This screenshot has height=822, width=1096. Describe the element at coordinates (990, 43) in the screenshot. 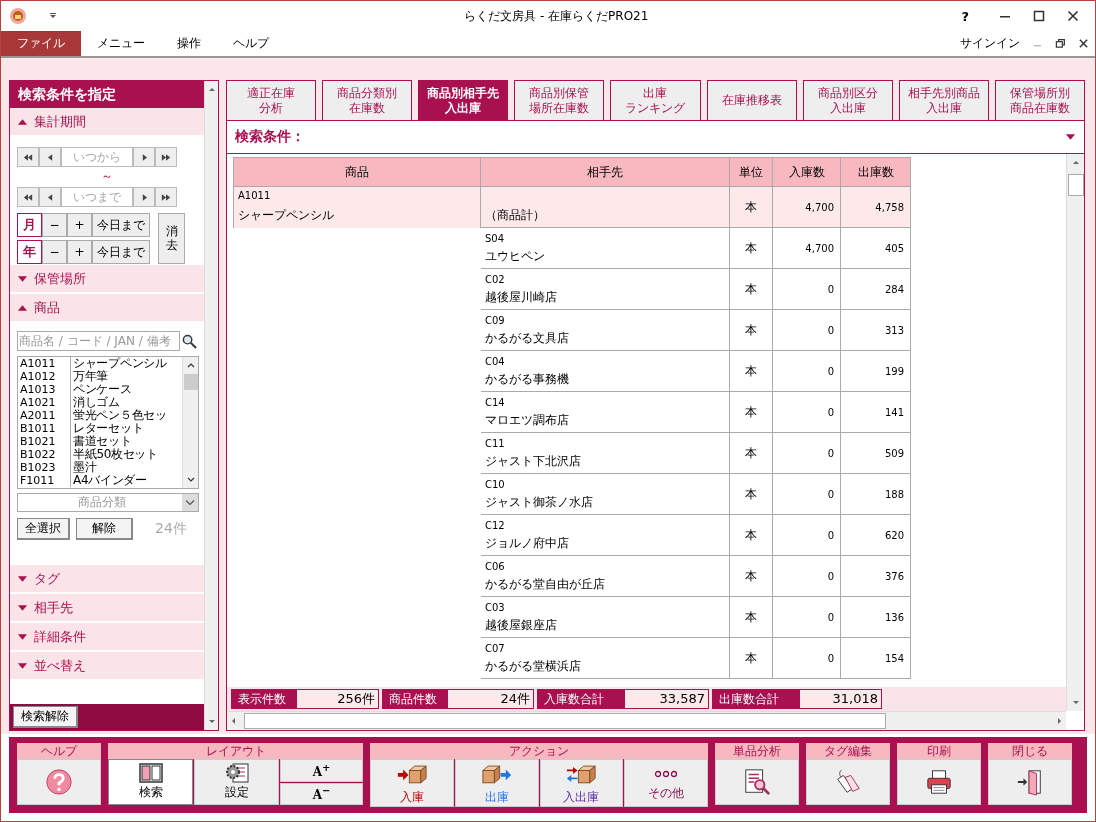

I see `signin-link: サインイン` at that location.